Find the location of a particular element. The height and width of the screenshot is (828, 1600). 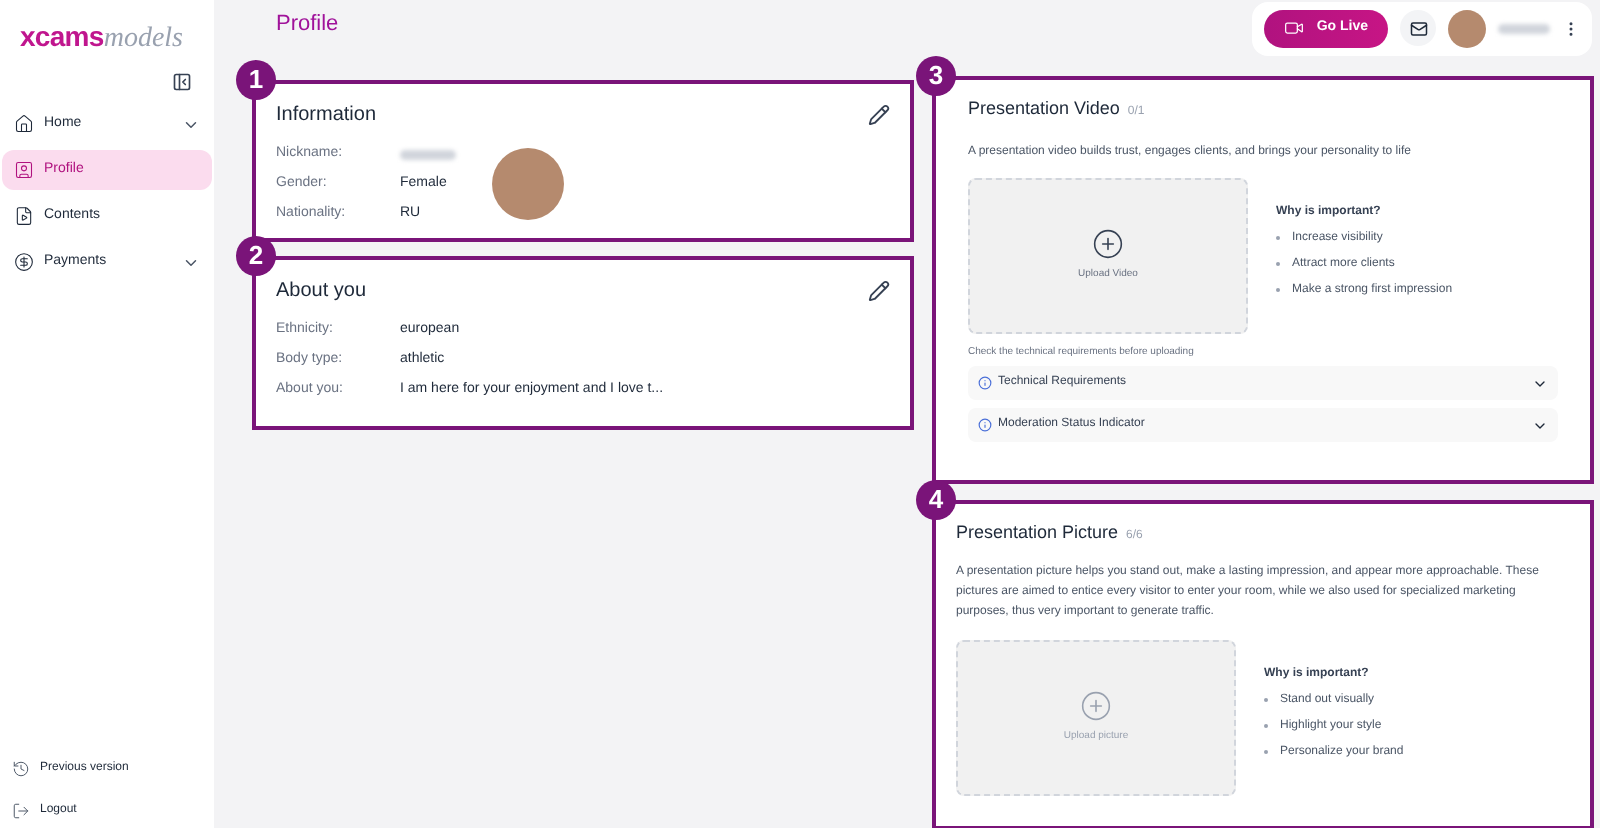

video-camera-icon is located at coordinates (1294, 28).